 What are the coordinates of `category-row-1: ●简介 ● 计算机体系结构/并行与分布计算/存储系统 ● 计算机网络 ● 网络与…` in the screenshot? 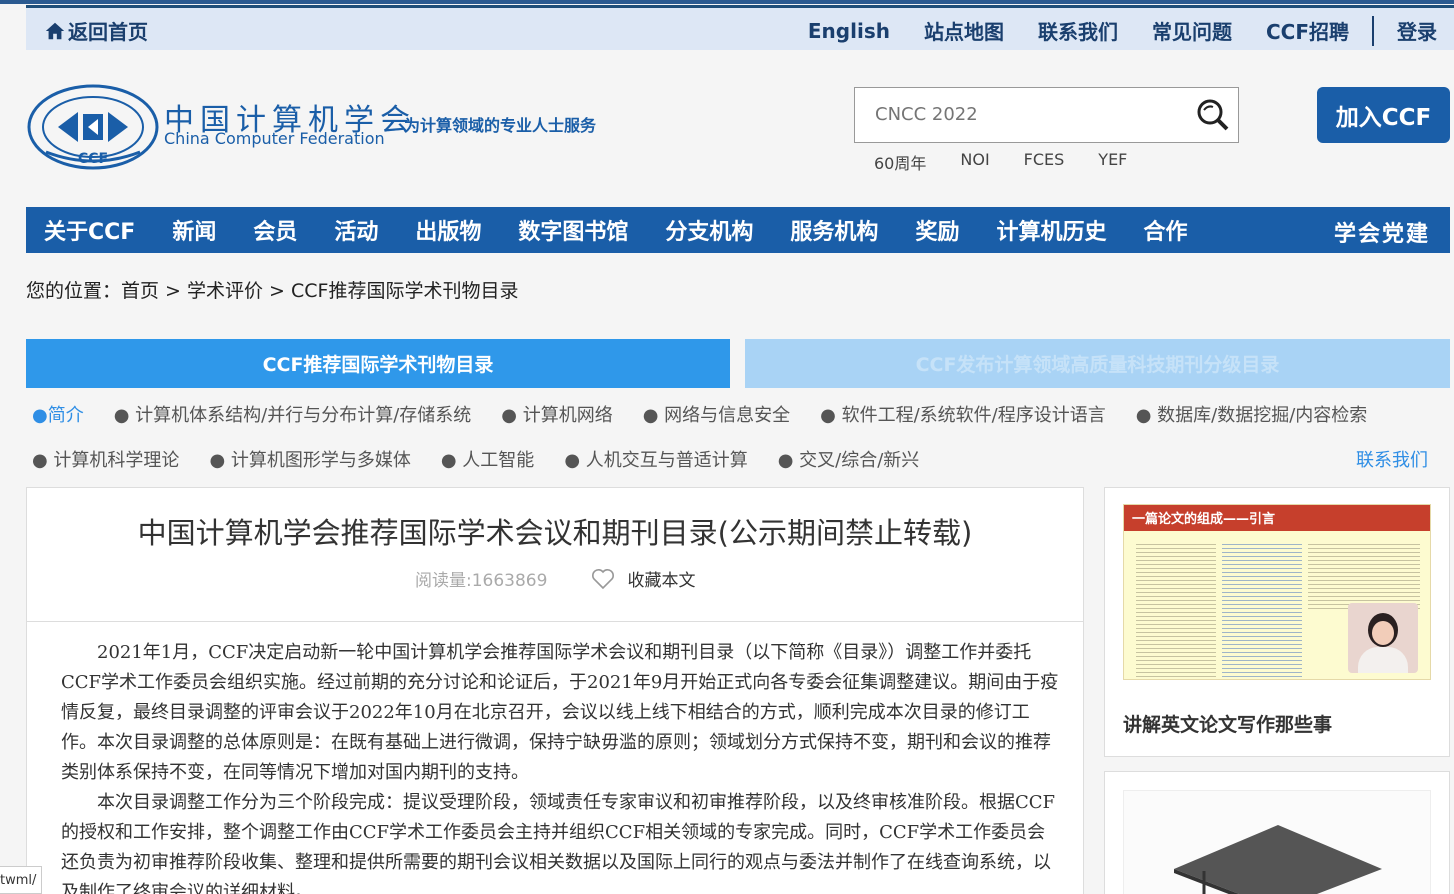 It's located at (714, 414).